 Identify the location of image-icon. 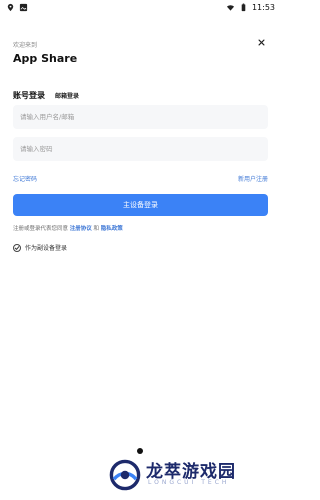
(23, 7).